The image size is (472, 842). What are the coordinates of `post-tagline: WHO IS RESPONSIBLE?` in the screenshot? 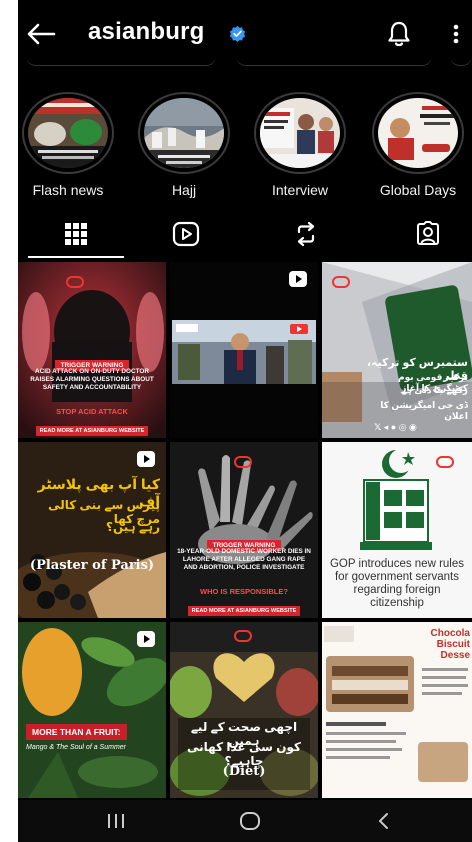 It's located at (244, 591).